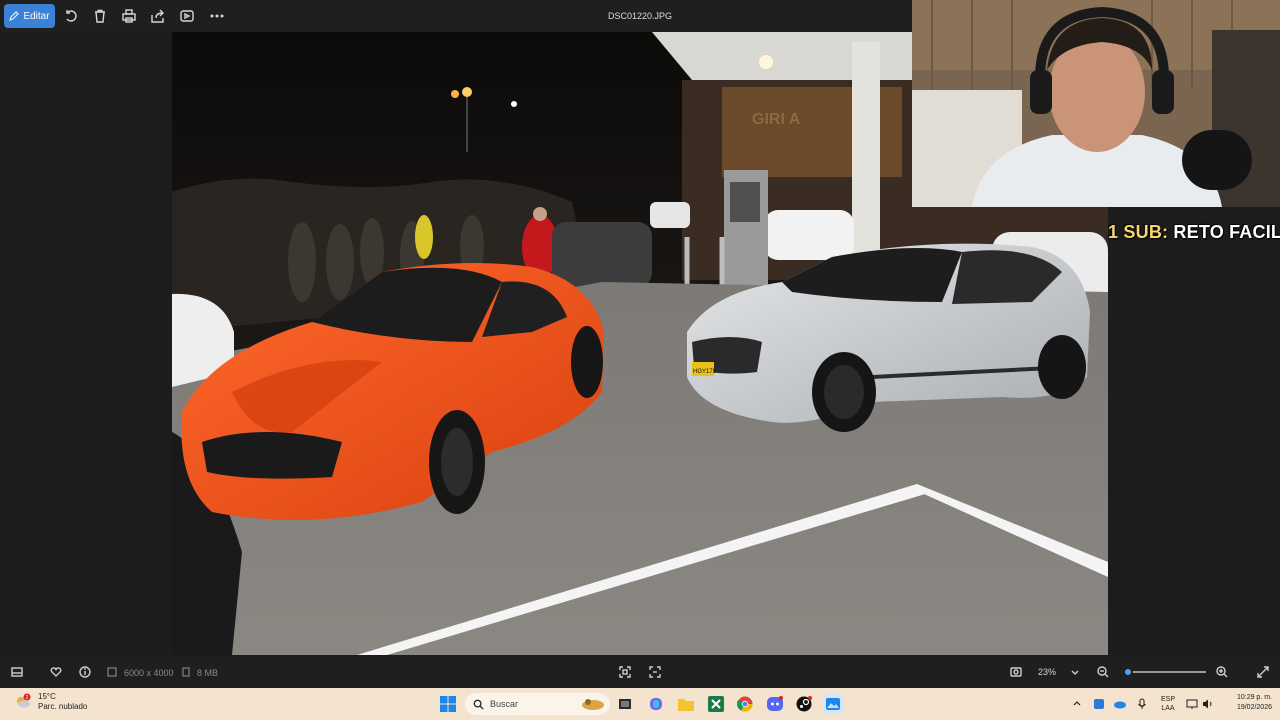 The height and width of the screenshot is (720, 1280). Describe the element at coordinates (1075, 672) in the screenshot. I see `chevron-down-icon` at that location.